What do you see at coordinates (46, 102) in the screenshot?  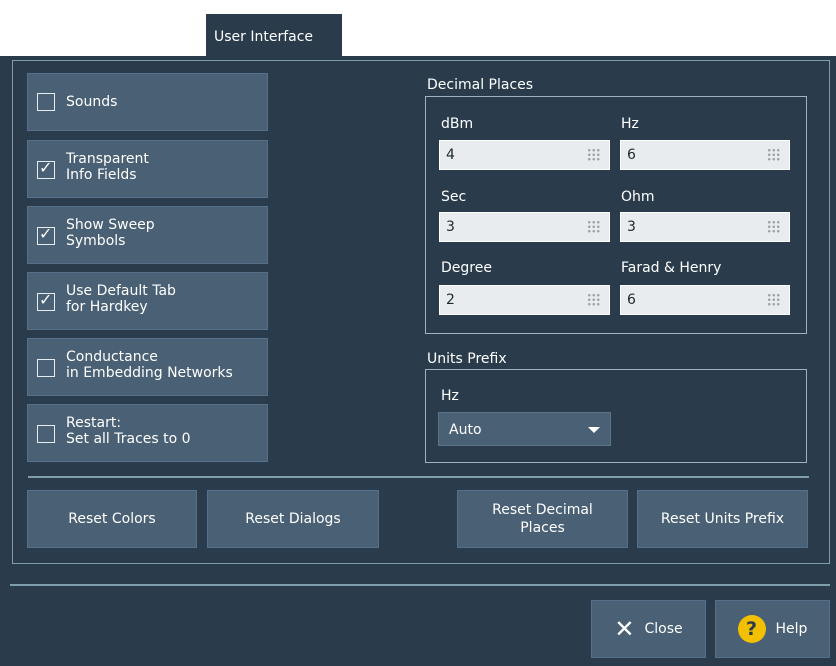 I see `sounds-checkbox` at bounding box center [46, 102].